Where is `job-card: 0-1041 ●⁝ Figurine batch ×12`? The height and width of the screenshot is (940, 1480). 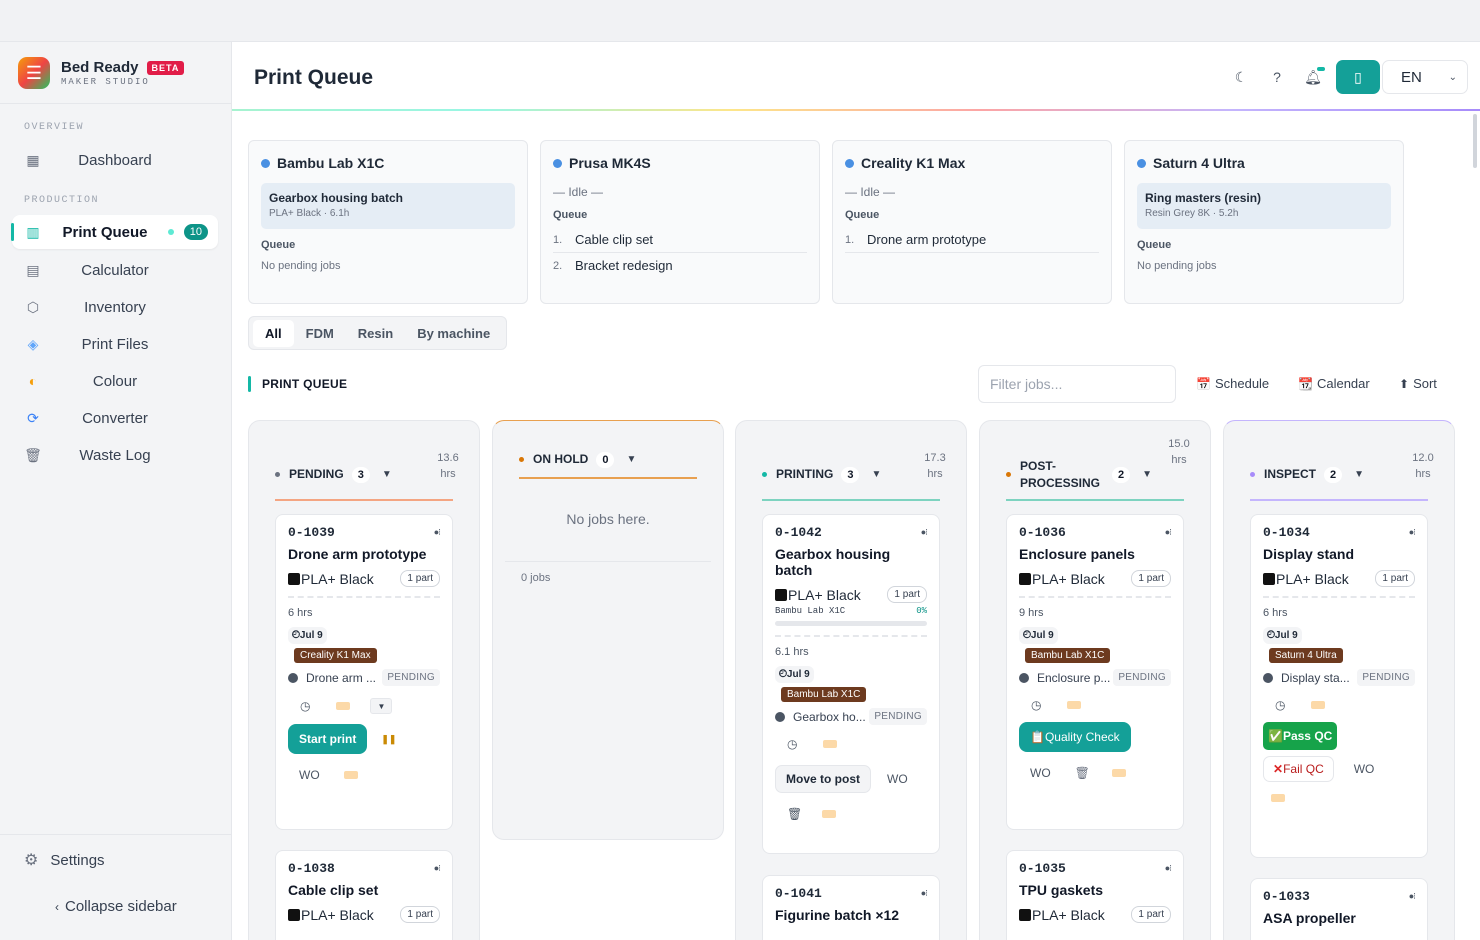 job-card: 0-1041 ●⁝ Figurine batch ×12 is located at coordinates (851, 907).